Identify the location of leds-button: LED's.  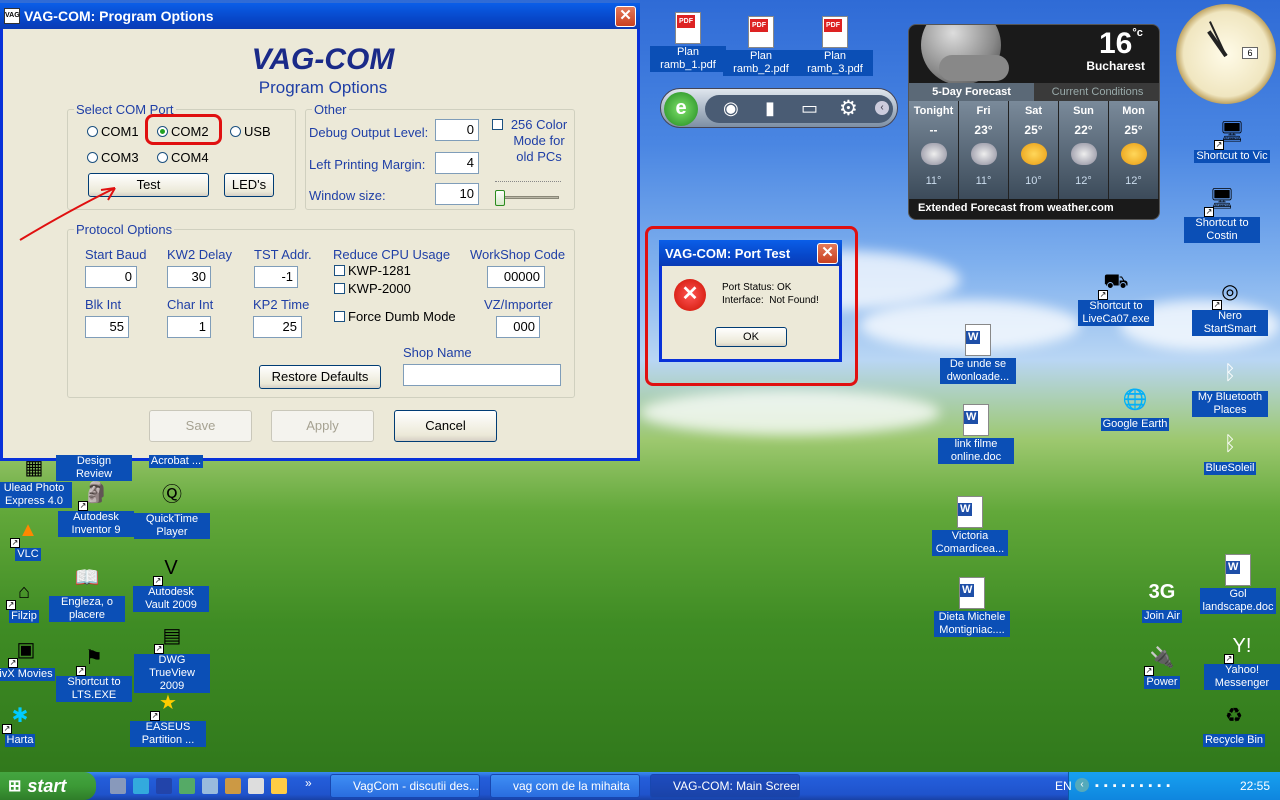
(249, 185).